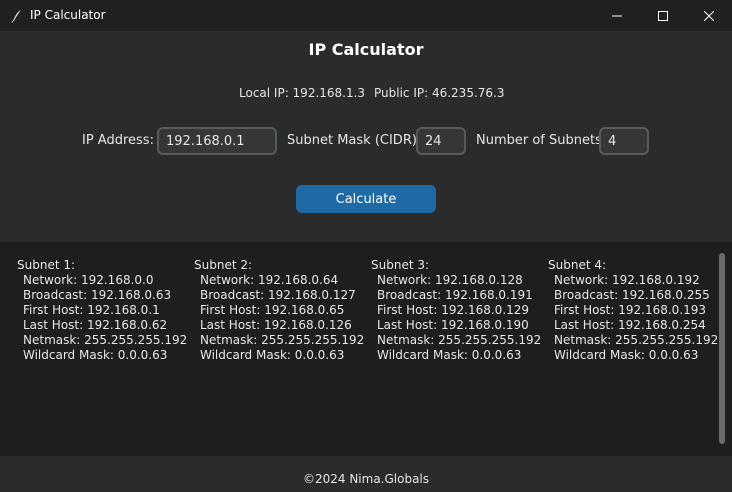 Image resolution: width=732 pixels, height=492 pixels. I want to click on subnet-title: Subnet 3:, so click(400, 265).